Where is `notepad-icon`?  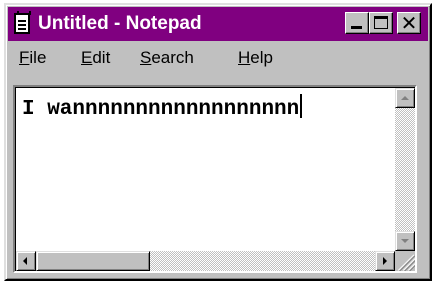
notepad-icon is located at coordinates (22, 22).